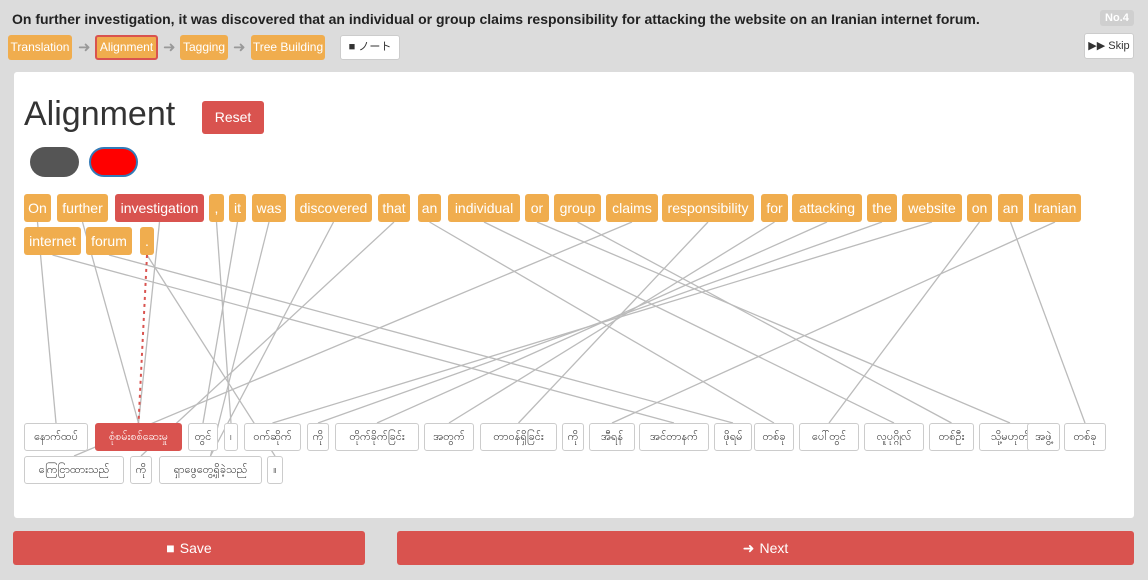  Describe the element at coordinates (1119, 46) in the screenshot. I see `skip-button-label: Skip` at that location.